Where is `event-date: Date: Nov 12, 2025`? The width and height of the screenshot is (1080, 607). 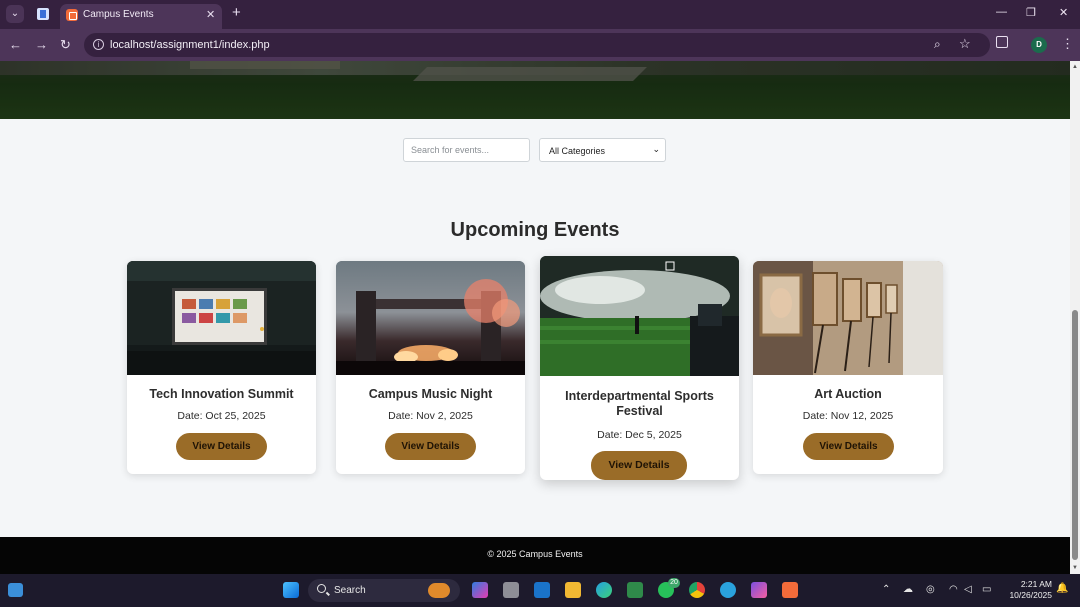
event-date: Date: Nov 12, 2025 is located at coordinates (848, 416).